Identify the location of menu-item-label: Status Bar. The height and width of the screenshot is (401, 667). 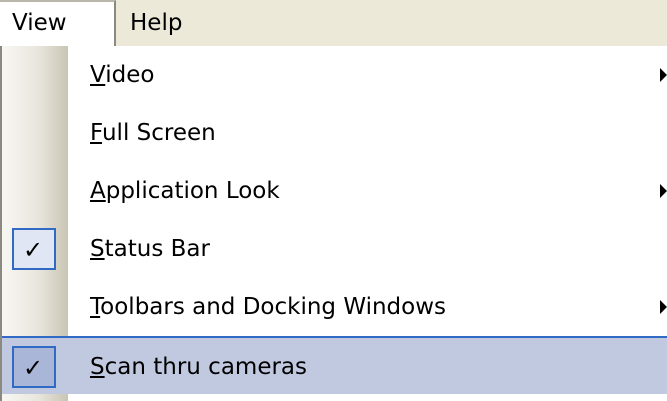
(150, 249).